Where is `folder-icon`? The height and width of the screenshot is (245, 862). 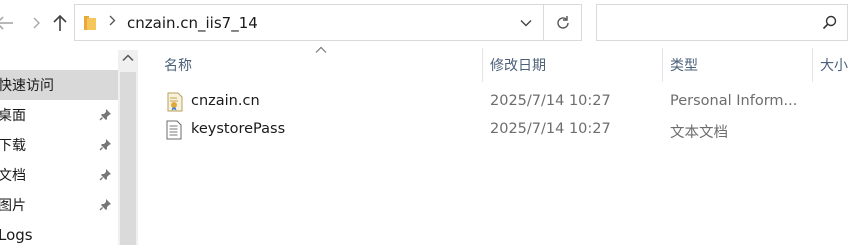 folder-icon is located at coordinates (90, 22).